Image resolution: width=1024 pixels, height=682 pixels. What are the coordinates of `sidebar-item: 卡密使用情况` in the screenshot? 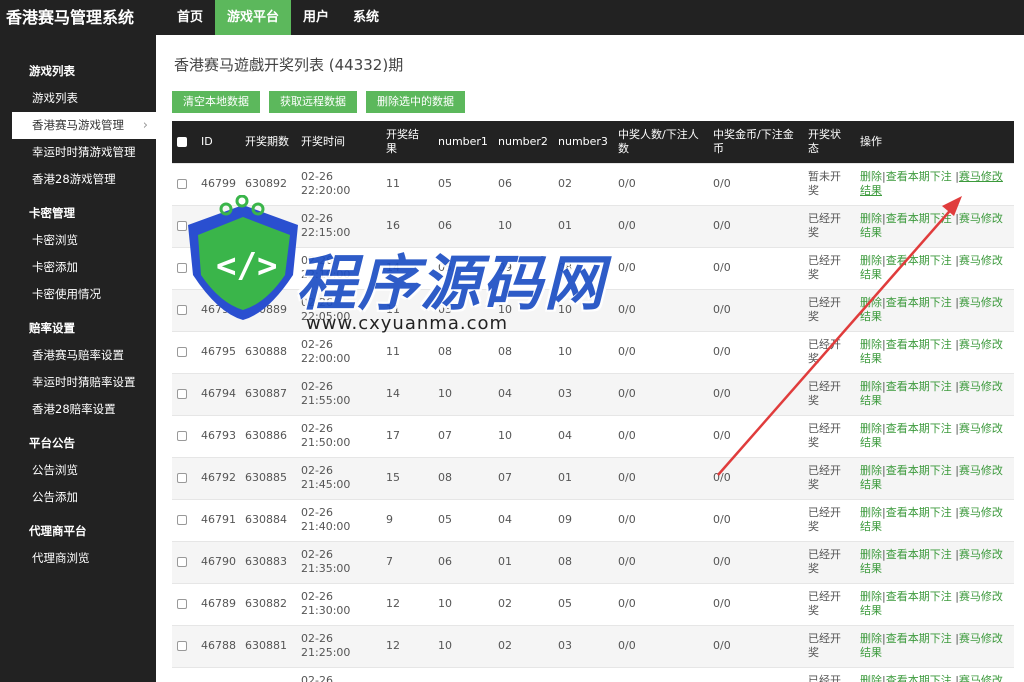 It's located at (78, 294).